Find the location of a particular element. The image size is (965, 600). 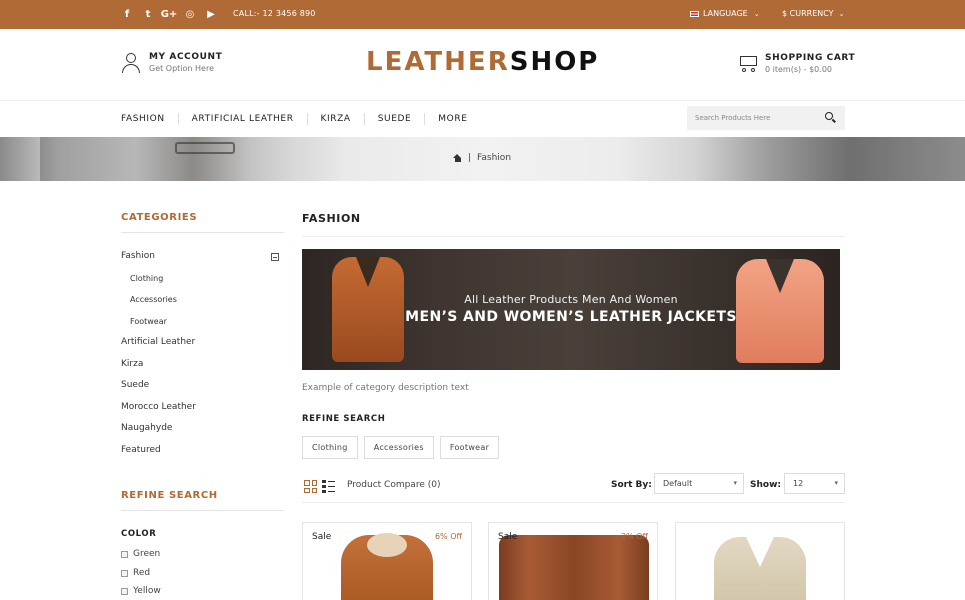

page-title: FASHION is located at coordinates (573, 224).